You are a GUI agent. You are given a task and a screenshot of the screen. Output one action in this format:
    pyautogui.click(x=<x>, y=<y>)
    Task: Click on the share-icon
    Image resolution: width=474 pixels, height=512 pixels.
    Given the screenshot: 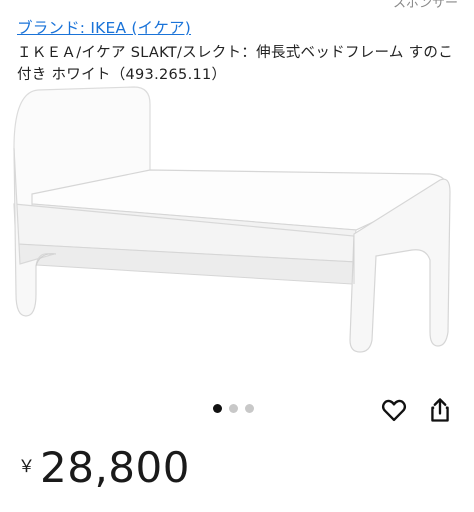 What is the action you would take?
    pyautogui.click(x=440, y=410)
    